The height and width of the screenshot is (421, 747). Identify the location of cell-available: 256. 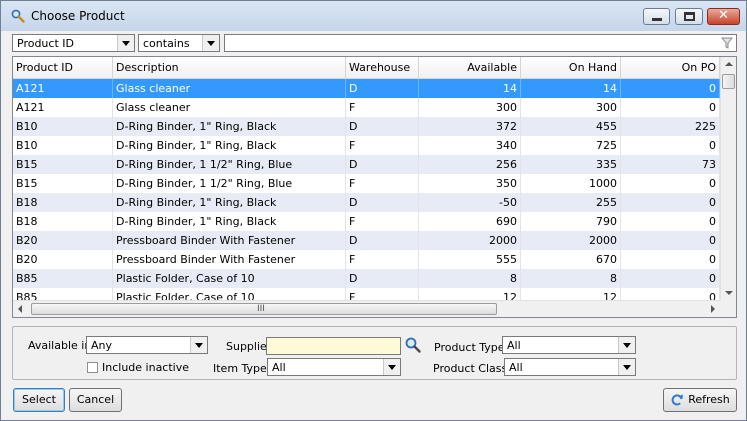
(470, 164).